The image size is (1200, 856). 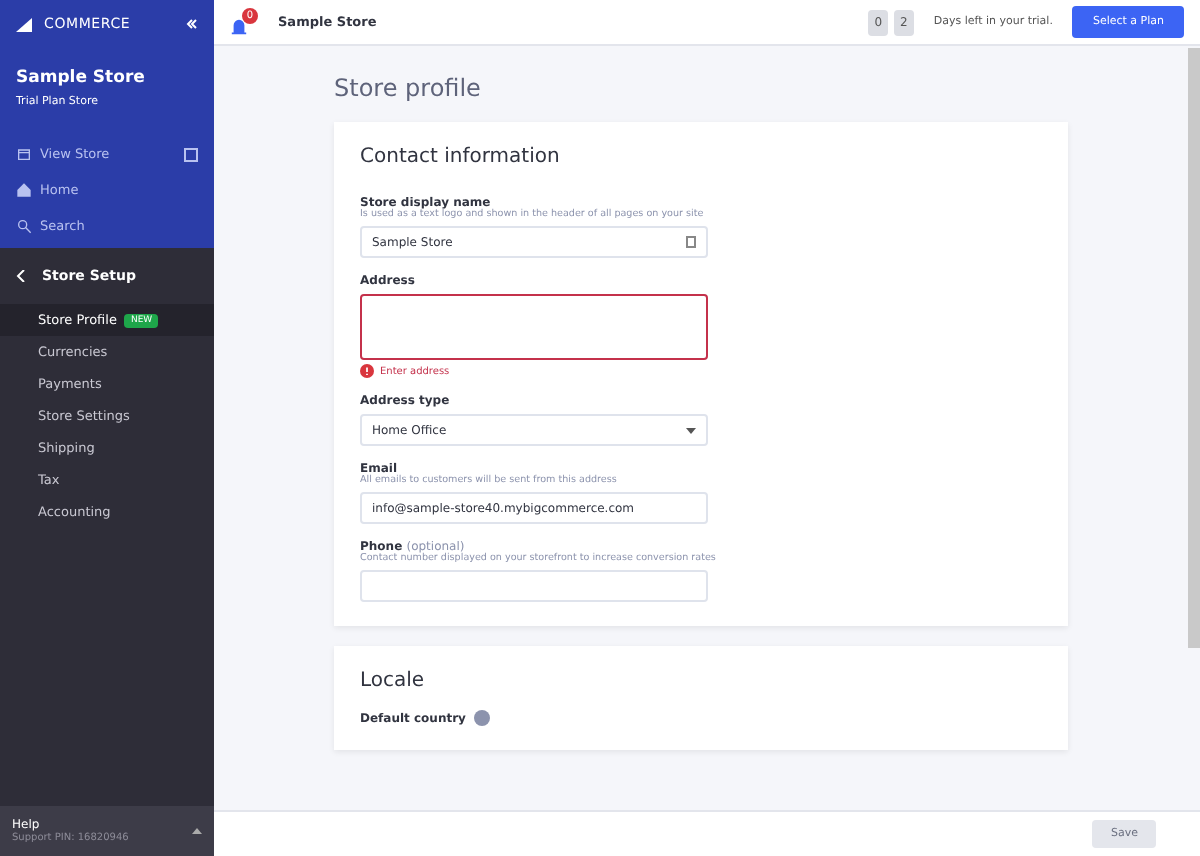 What do you see at coordinates (393, 681) in the screenshot?
I see `card-title: Locale` at bounding box center [393, 681].